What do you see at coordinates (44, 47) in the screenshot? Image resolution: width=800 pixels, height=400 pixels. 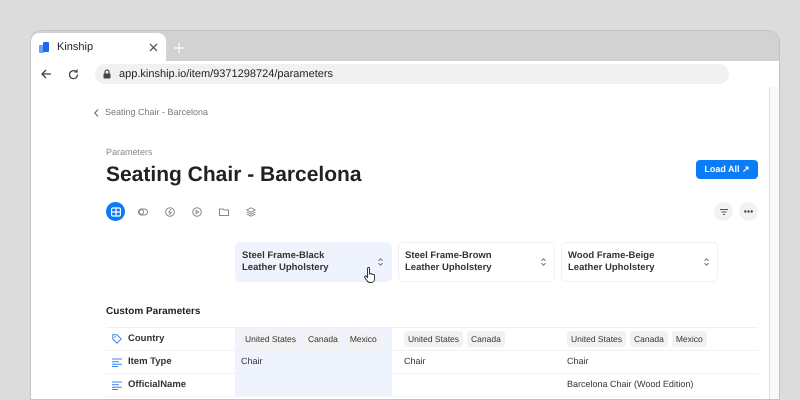 I see `app-logo-icon` at bounding box center [44, 47].